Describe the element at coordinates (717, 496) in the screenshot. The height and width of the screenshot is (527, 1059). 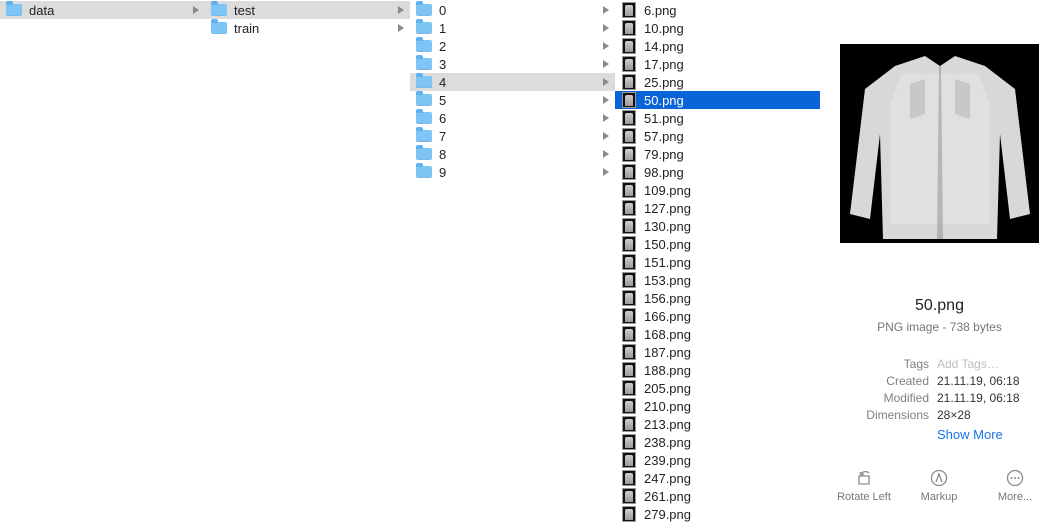
I see `file-row: 261.png` at that location.